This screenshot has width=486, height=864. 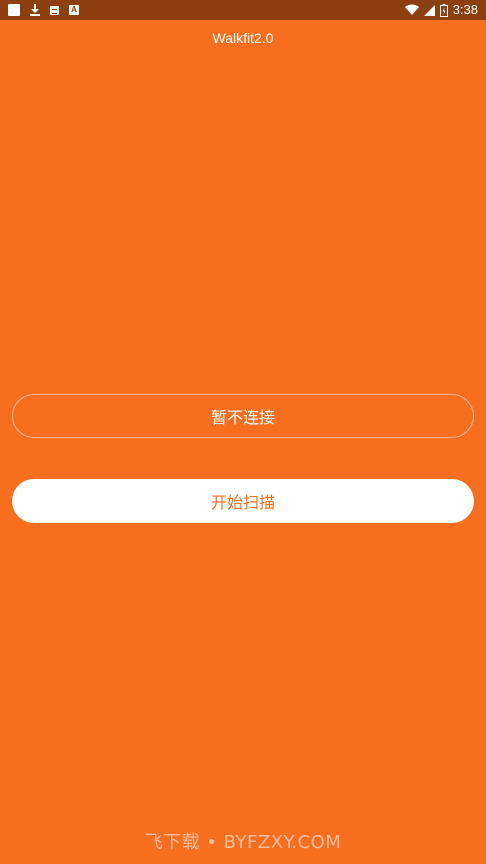 I want to click on status-bar: A 3:38, so click(x=243, y=10).